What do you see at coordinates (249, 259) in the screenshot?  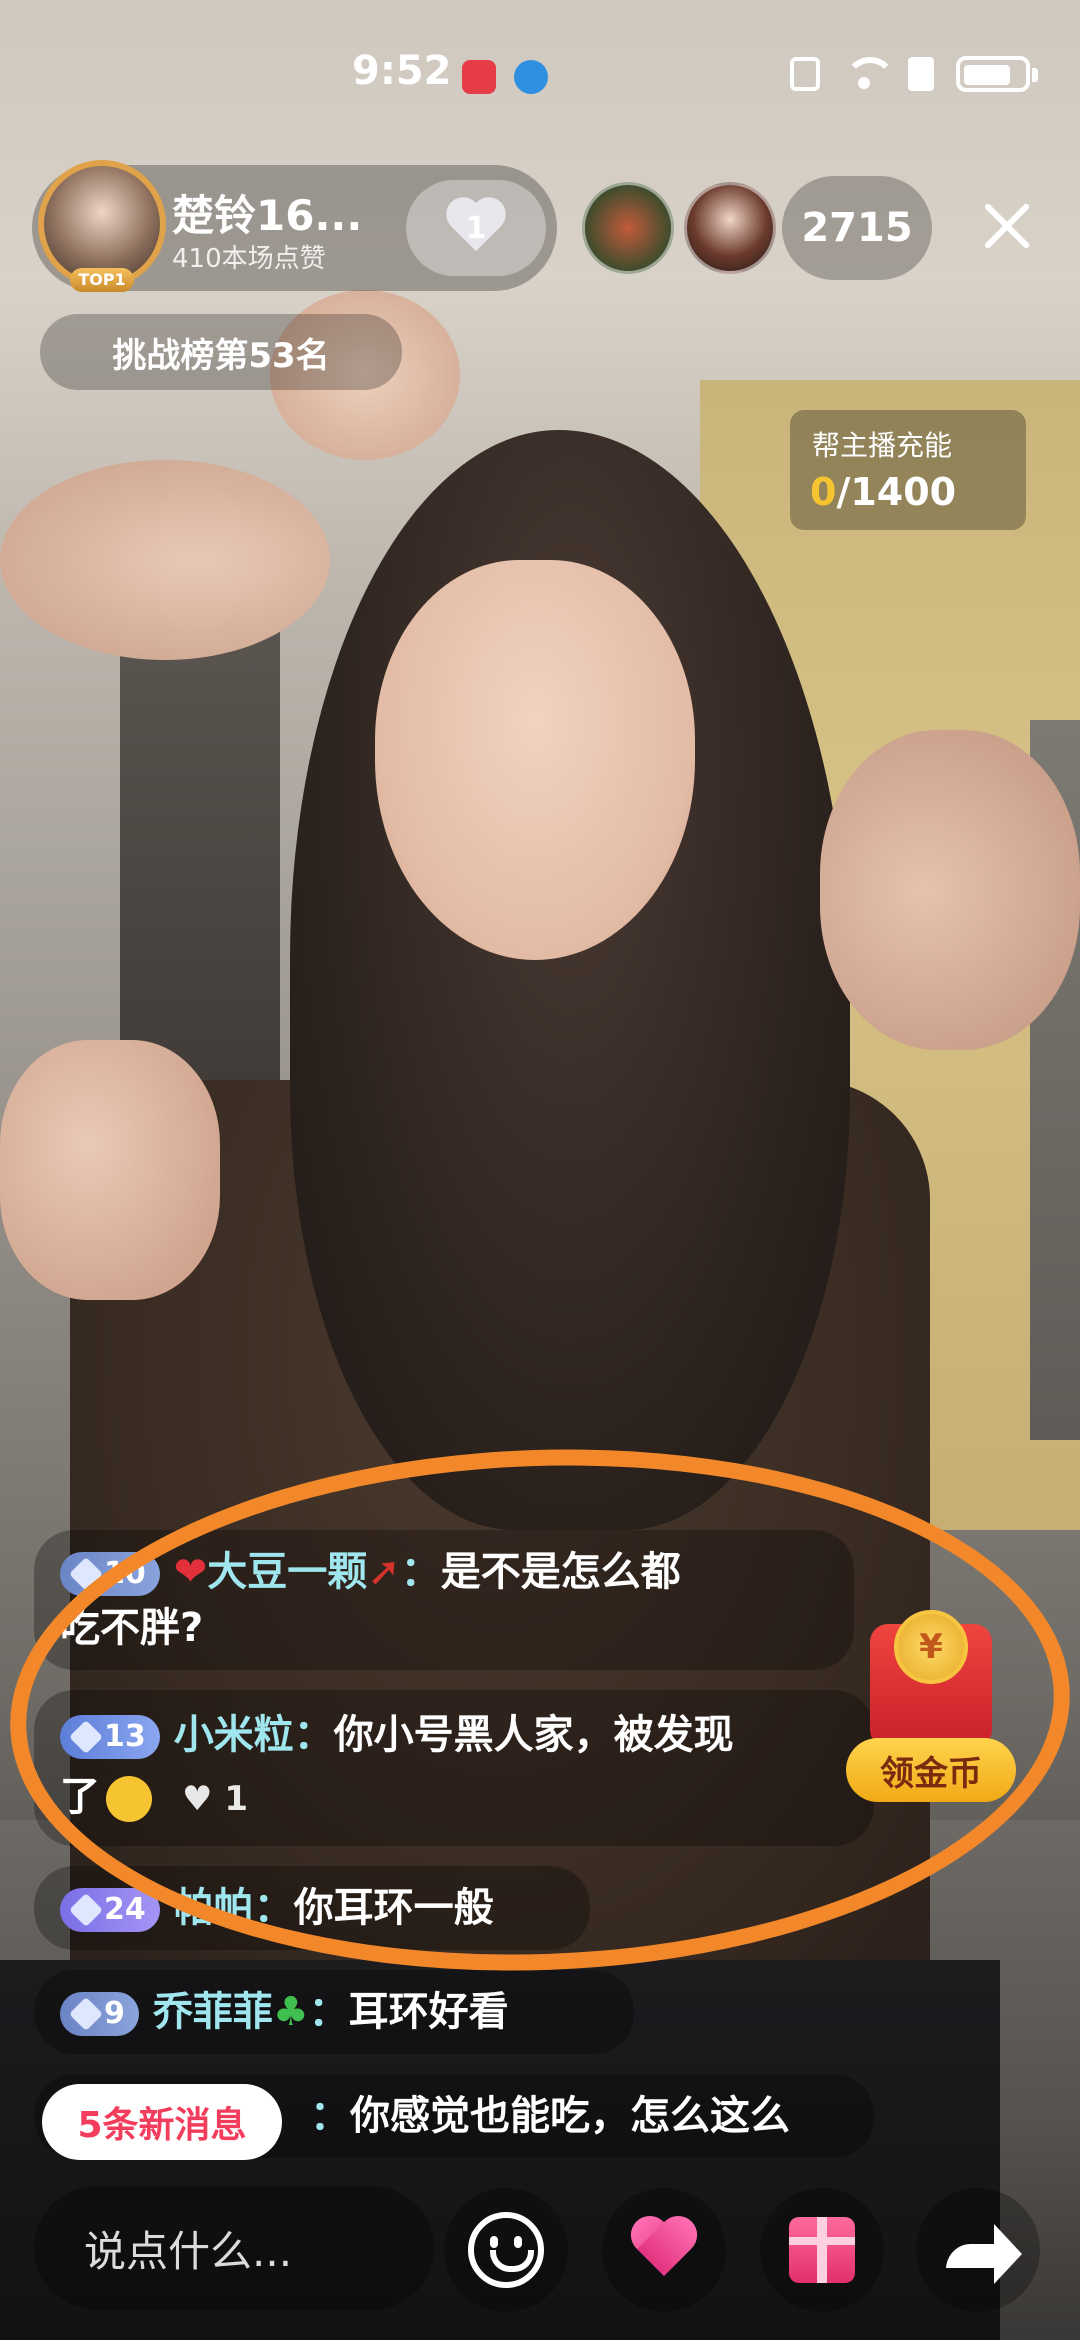 I see `host-likes: 410本场点赞` at bounding box center [249, 259].